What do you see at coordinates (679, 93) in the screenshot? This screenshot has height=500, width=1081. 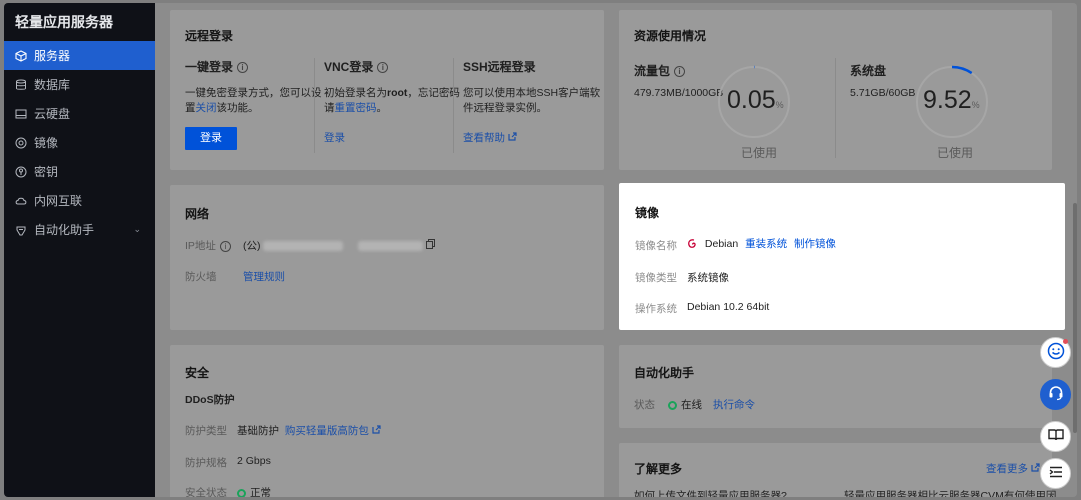 I see `traffic-value: 479.73MB/1000GB` at bounding box center [679, 93].